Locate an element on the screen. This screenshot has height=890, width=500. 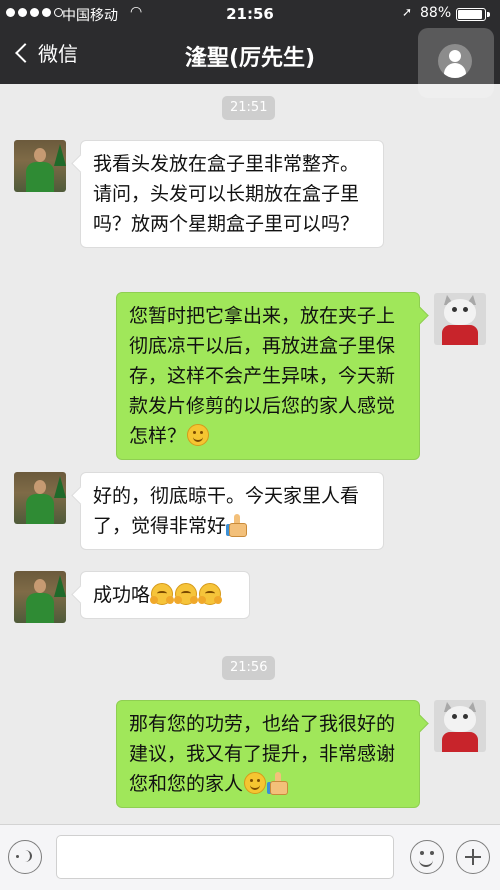
incoming-message: 好的，彻底晾干。今天家里人看了，觉得非常好 is located at coordinates (232, 511).